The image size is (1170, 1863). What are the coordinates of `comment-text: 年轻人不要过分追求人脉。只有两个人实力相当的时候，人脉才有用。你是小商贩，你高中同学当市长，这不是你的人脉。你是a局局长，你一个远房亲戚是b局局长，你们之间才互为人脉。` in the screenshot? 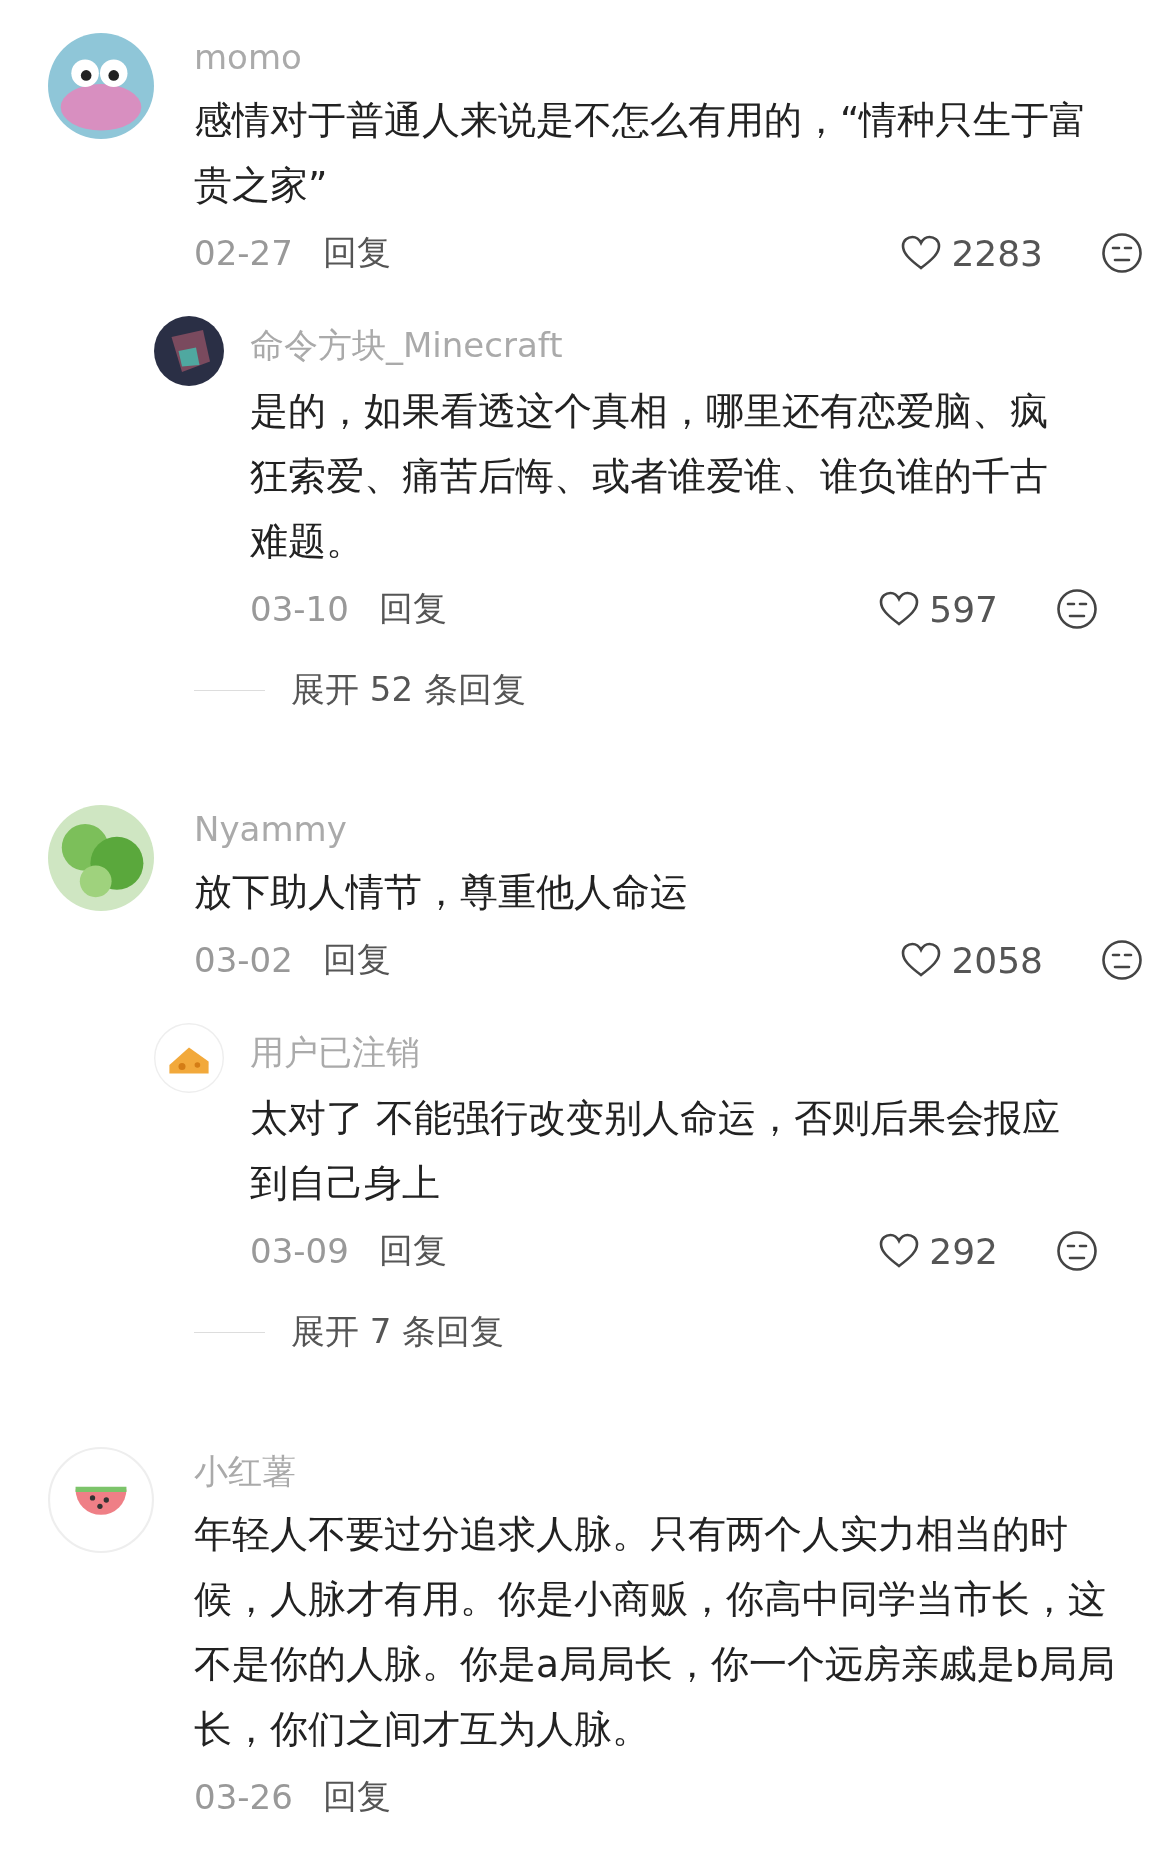 It's located at (655, 1632).